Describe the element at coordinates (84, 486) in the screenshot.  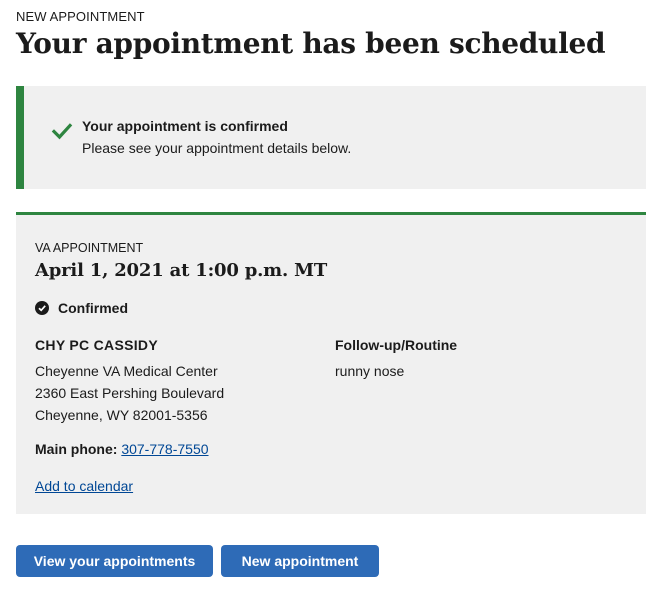
I see `add-to-calendar-link: Add to calendar` at that location.